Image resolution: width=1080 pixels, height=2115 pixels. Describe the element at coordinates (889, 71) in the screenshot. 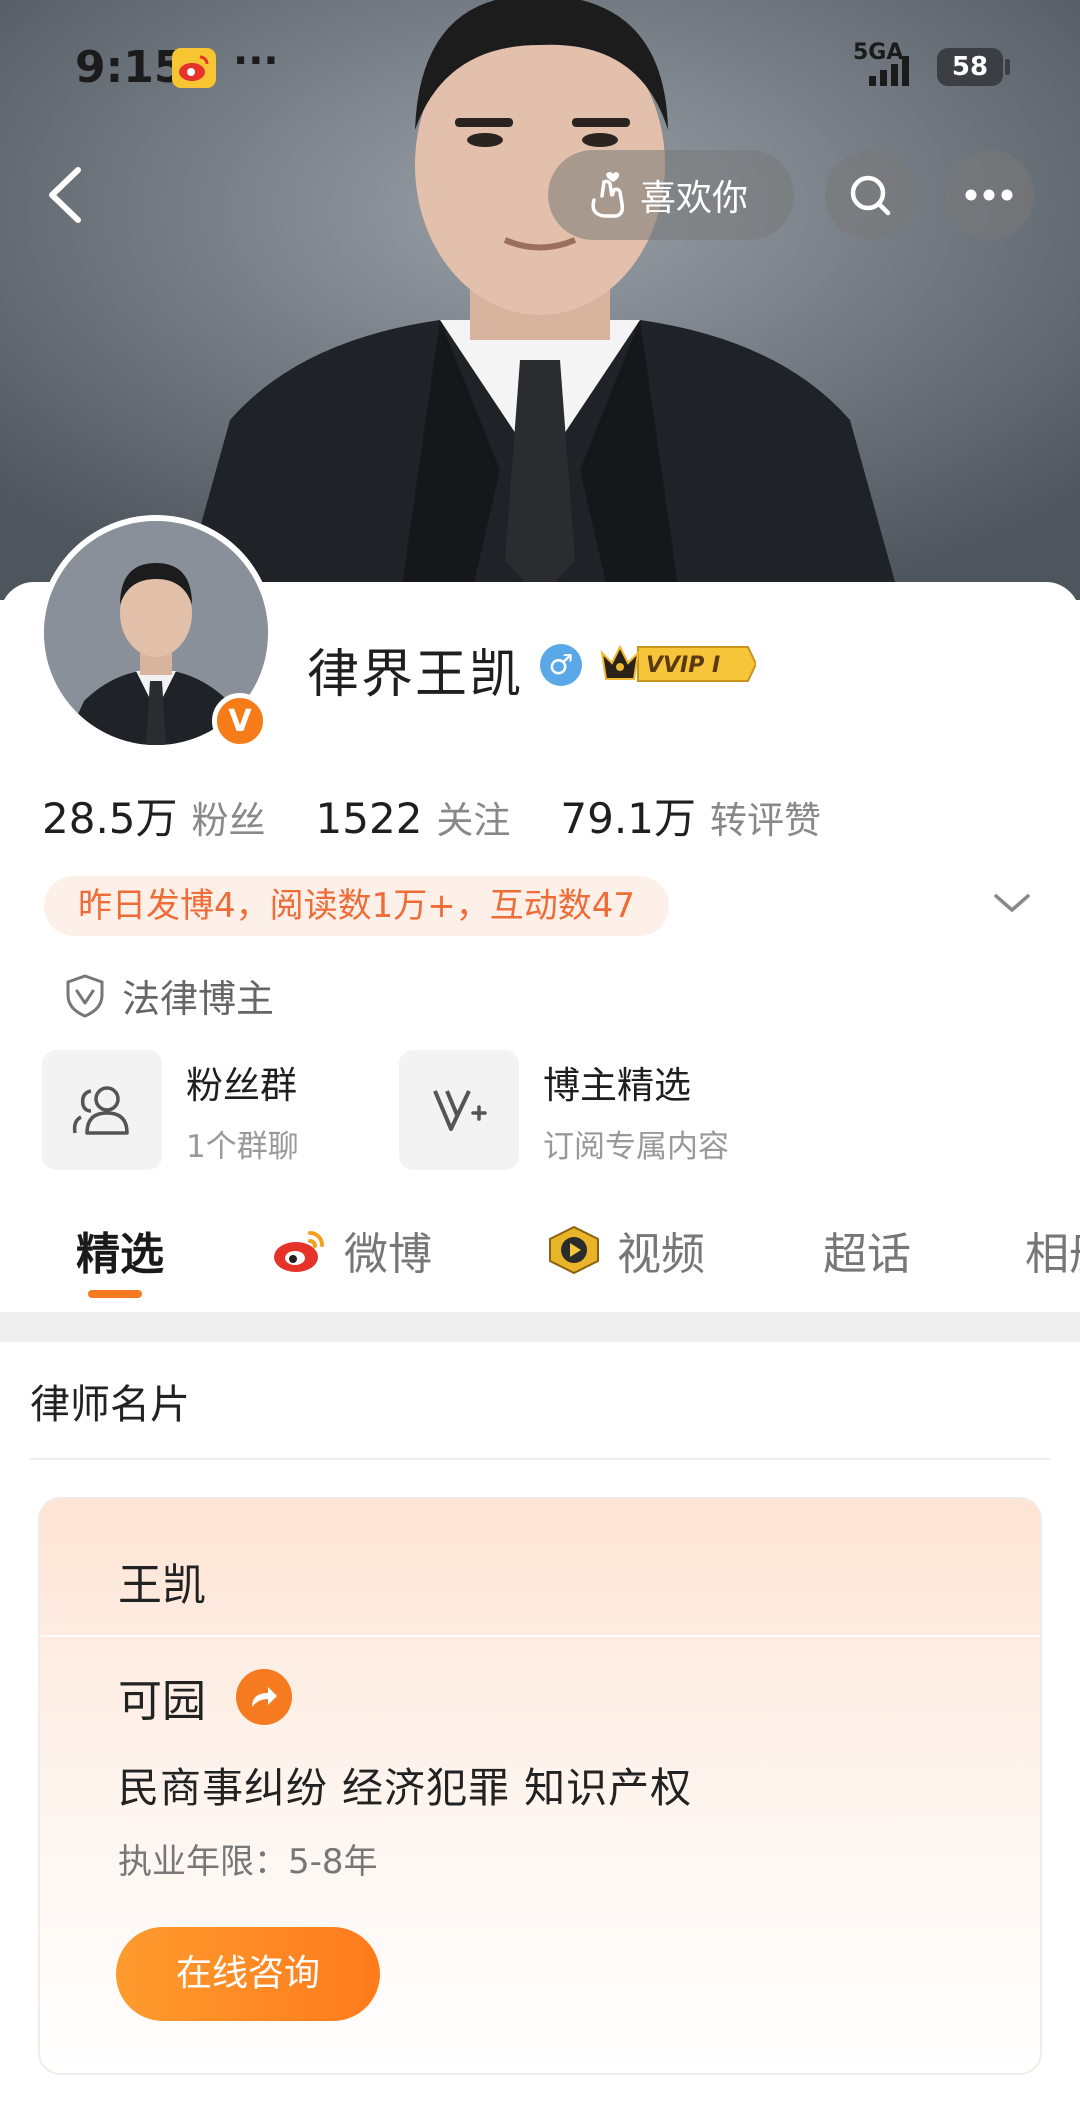

I see `signal-icon` at that location.